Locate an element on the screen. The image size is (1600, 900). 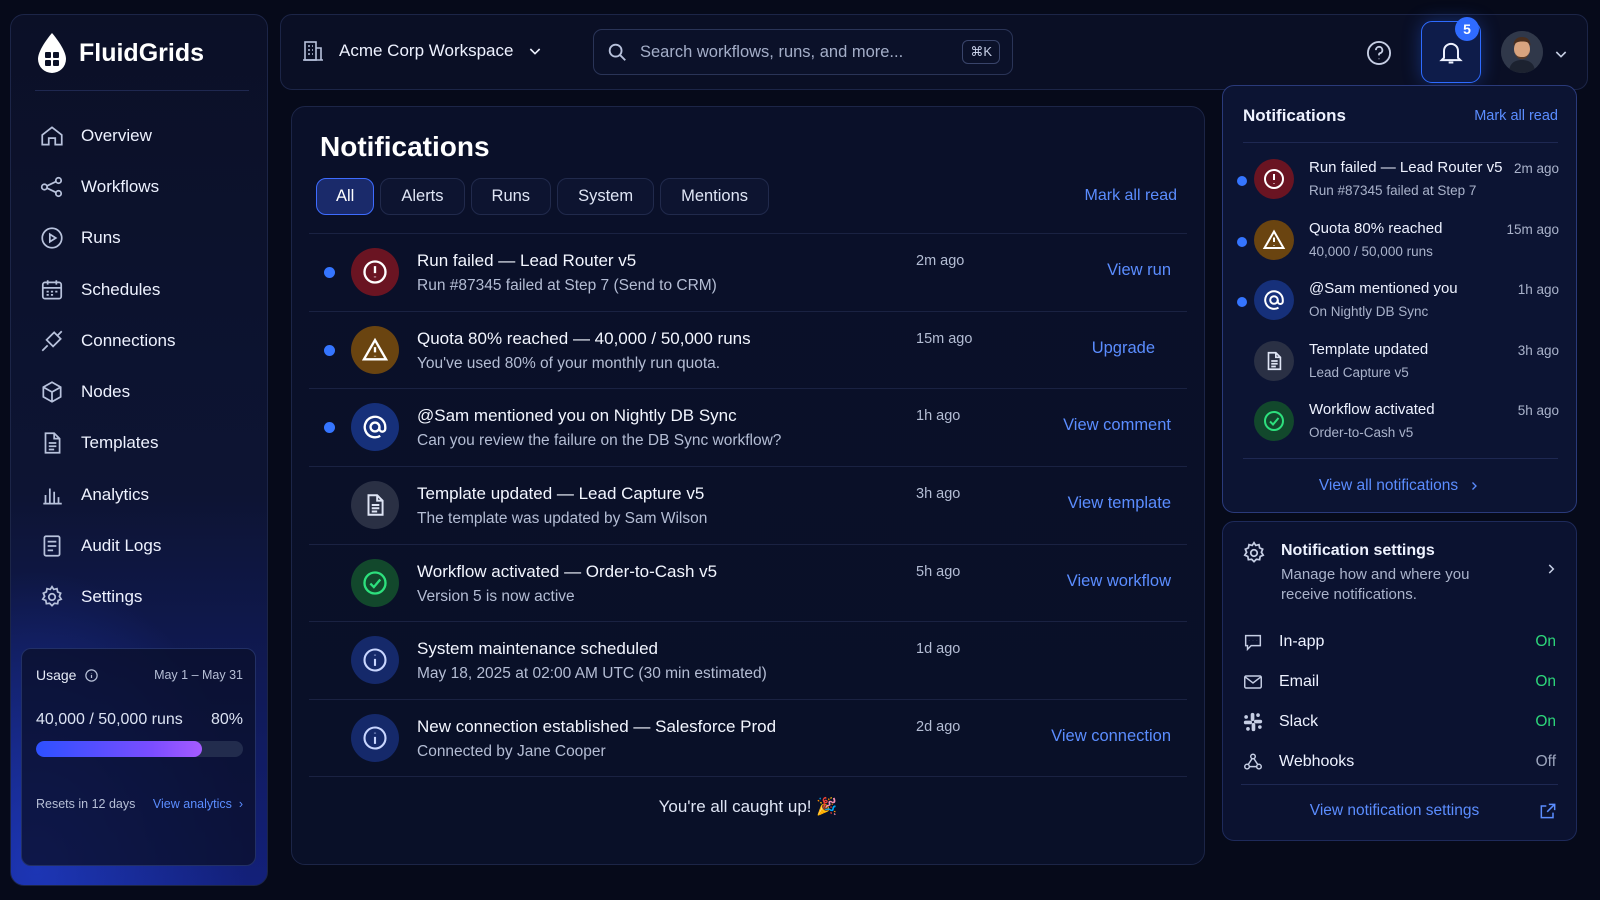
logo: FluidGrids is located at coordinates (119, 53).